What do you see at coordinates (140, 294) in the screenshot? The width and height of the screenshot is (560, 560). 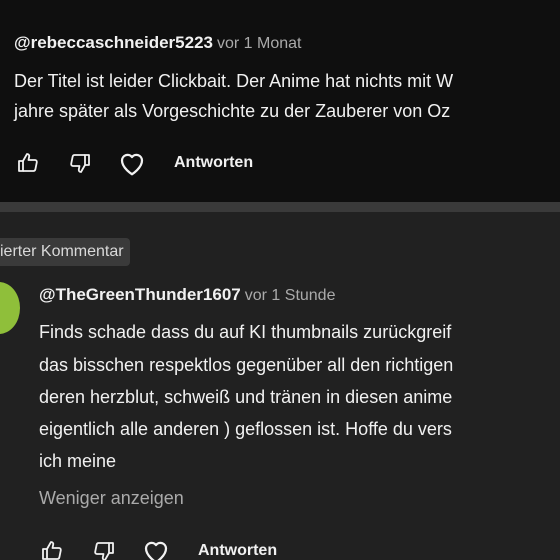 I see `comment-author: @TheGreenThunder1607` at bounding box center [140, 294].